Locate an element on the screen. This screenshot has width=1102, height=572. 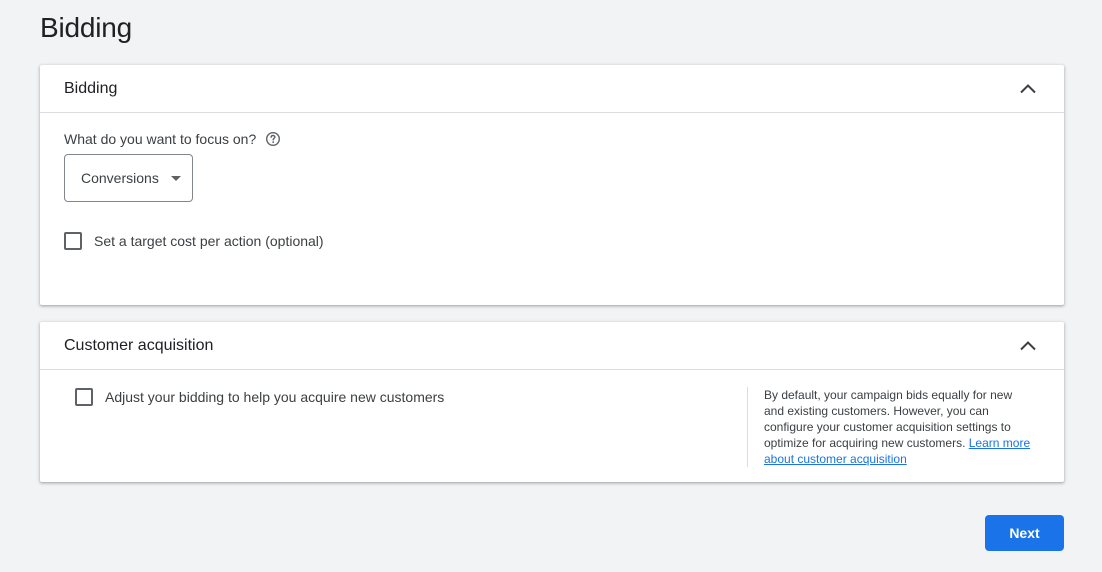
bidding-card-header: Bidding is located at coordinates (552, 89).